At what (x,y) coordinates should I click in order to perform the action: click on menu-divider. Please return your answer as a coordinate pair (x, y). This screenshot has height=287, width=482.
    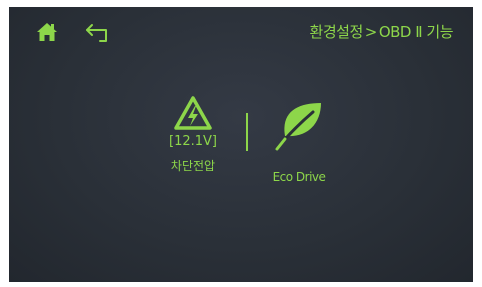
    Looking at the image, I should click on (247, 132).